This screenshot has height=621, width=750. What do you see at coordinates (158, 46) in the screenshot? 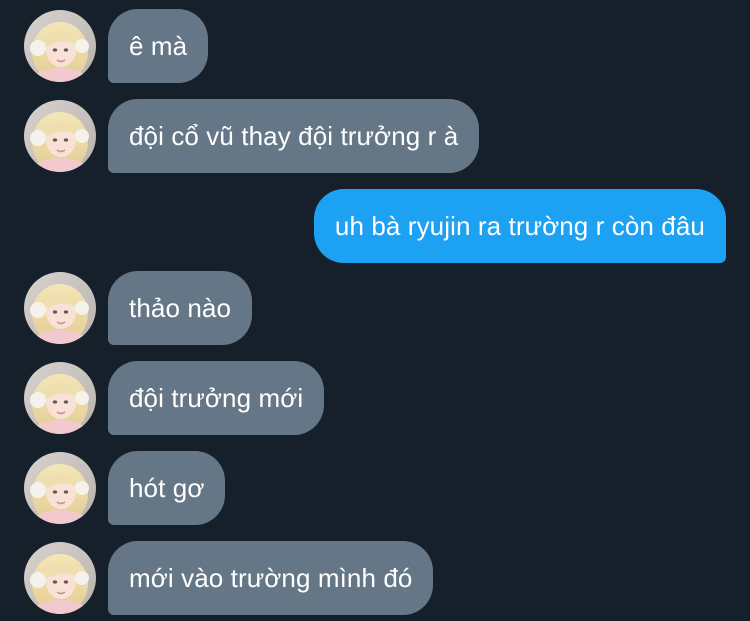
I see `message-bubble-incoming: ê mà` at bounding box center [158, 46].